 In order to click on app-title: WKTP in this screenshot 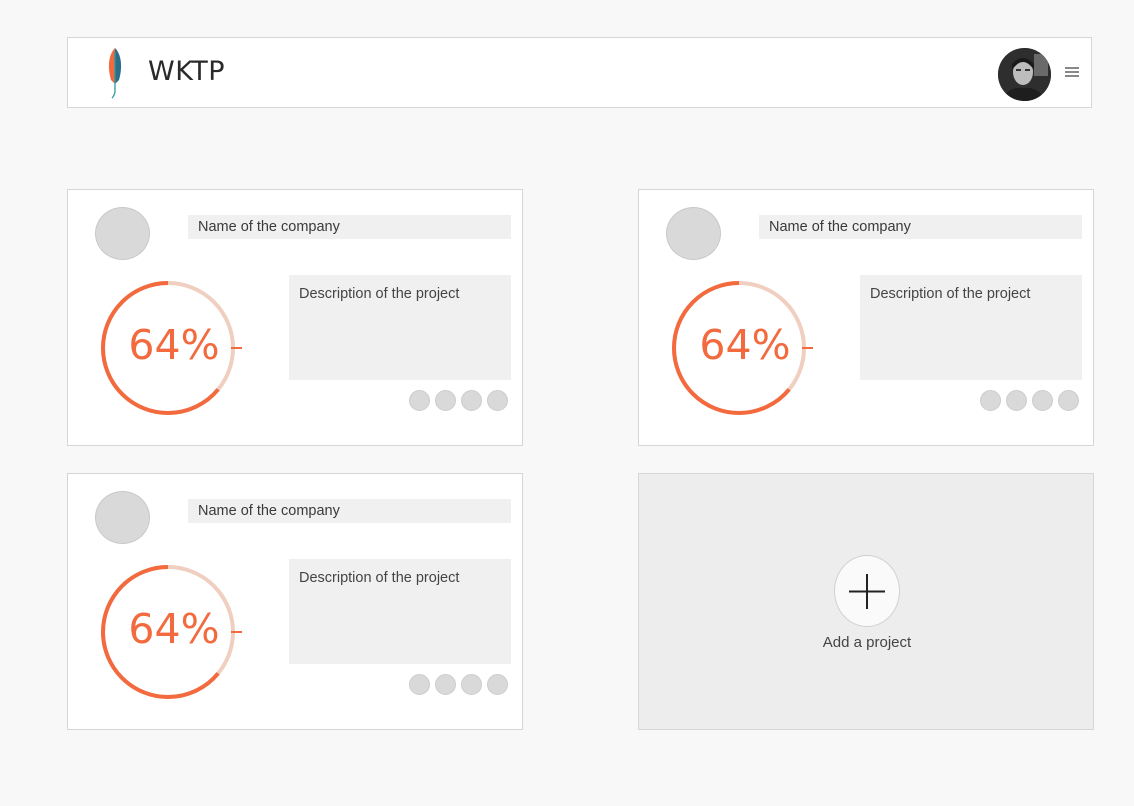, I will do `click(187, 71)`.